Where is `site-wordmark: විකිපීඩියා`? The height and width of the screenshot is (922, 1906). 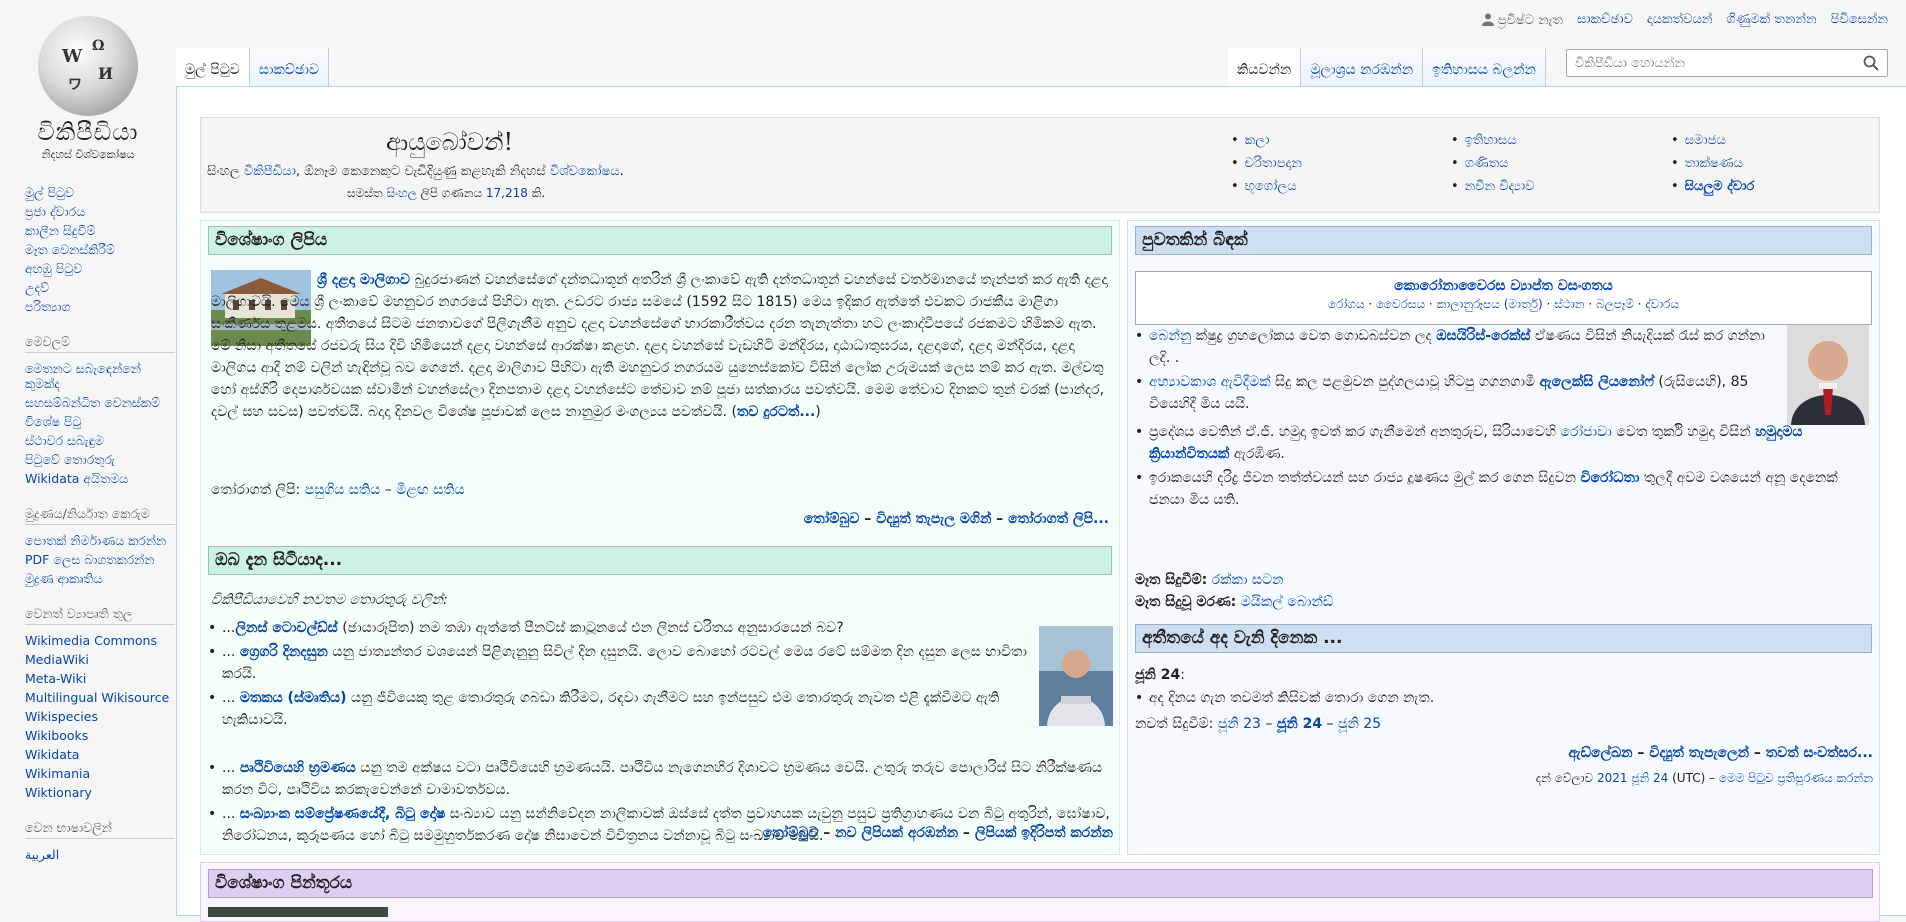 site-wordmark: විකිපීඩියා is located at coordinates (88, 132).